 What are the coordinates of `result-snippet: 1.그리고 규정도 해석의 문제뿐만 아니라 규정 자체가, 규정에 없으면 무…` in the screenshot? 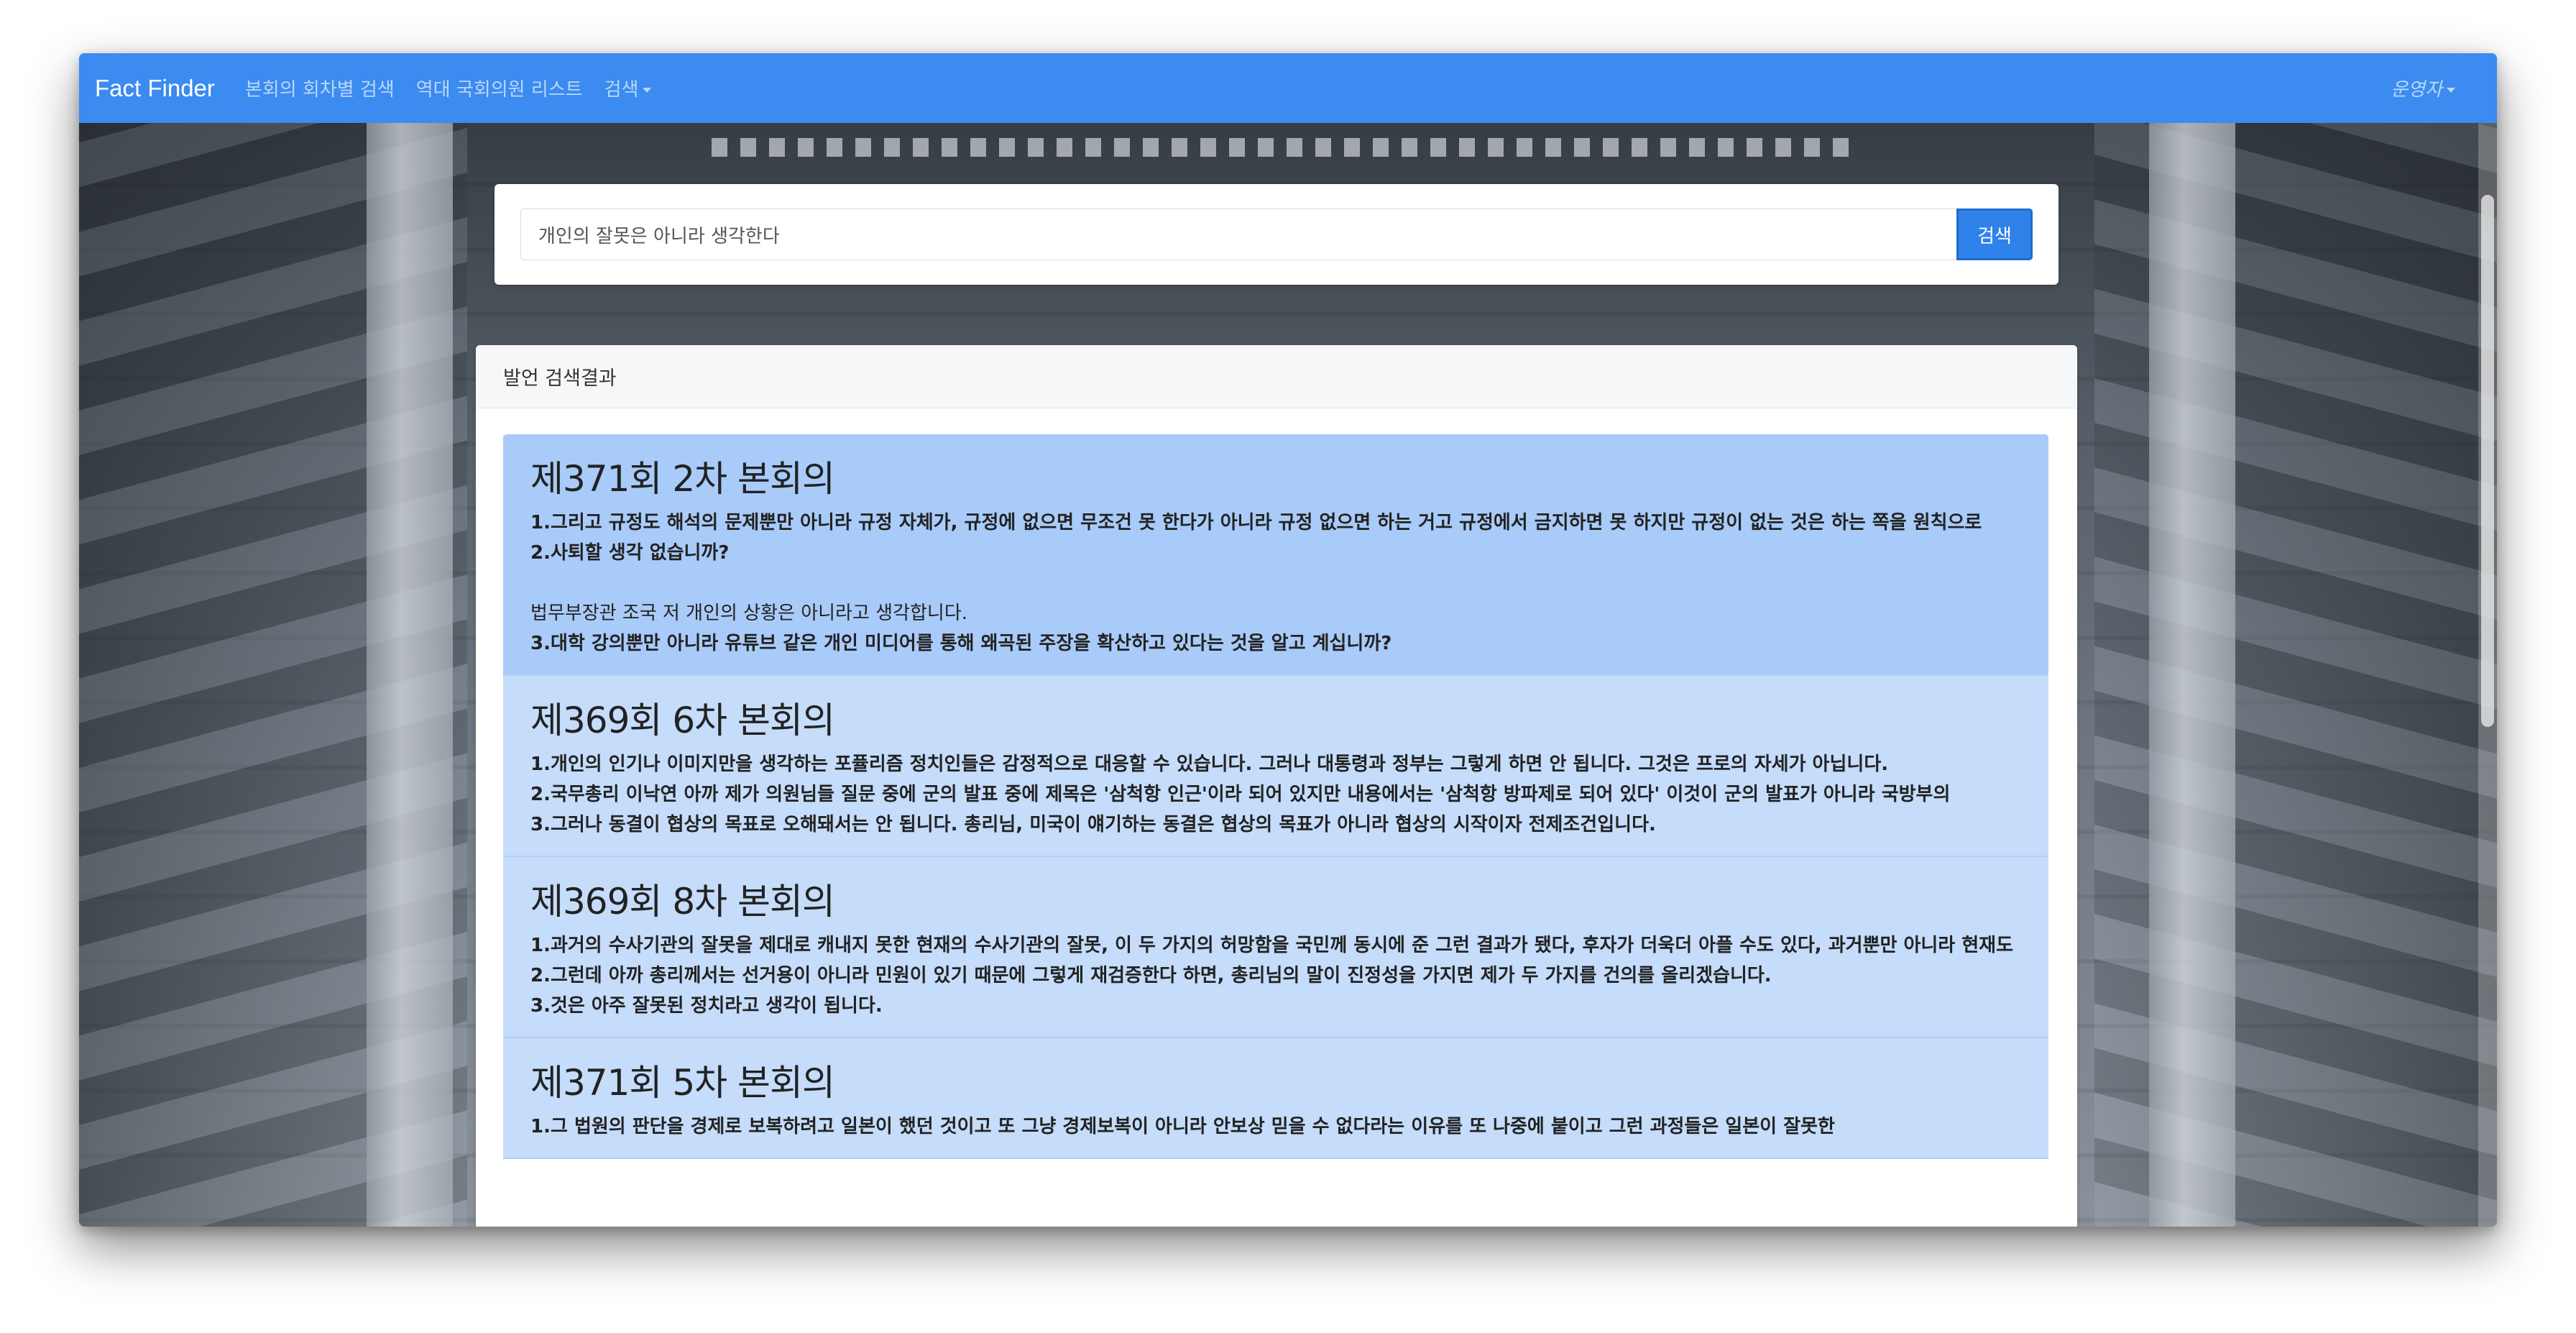 It's located at (1256, 523).